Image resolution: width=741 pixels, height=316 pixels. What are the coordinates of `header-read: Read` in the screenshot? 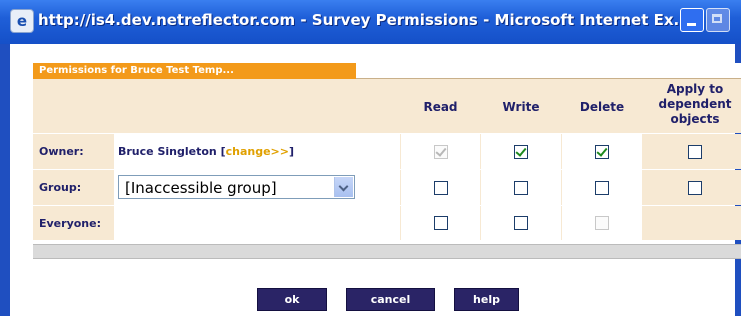 It's located at (440, 106).